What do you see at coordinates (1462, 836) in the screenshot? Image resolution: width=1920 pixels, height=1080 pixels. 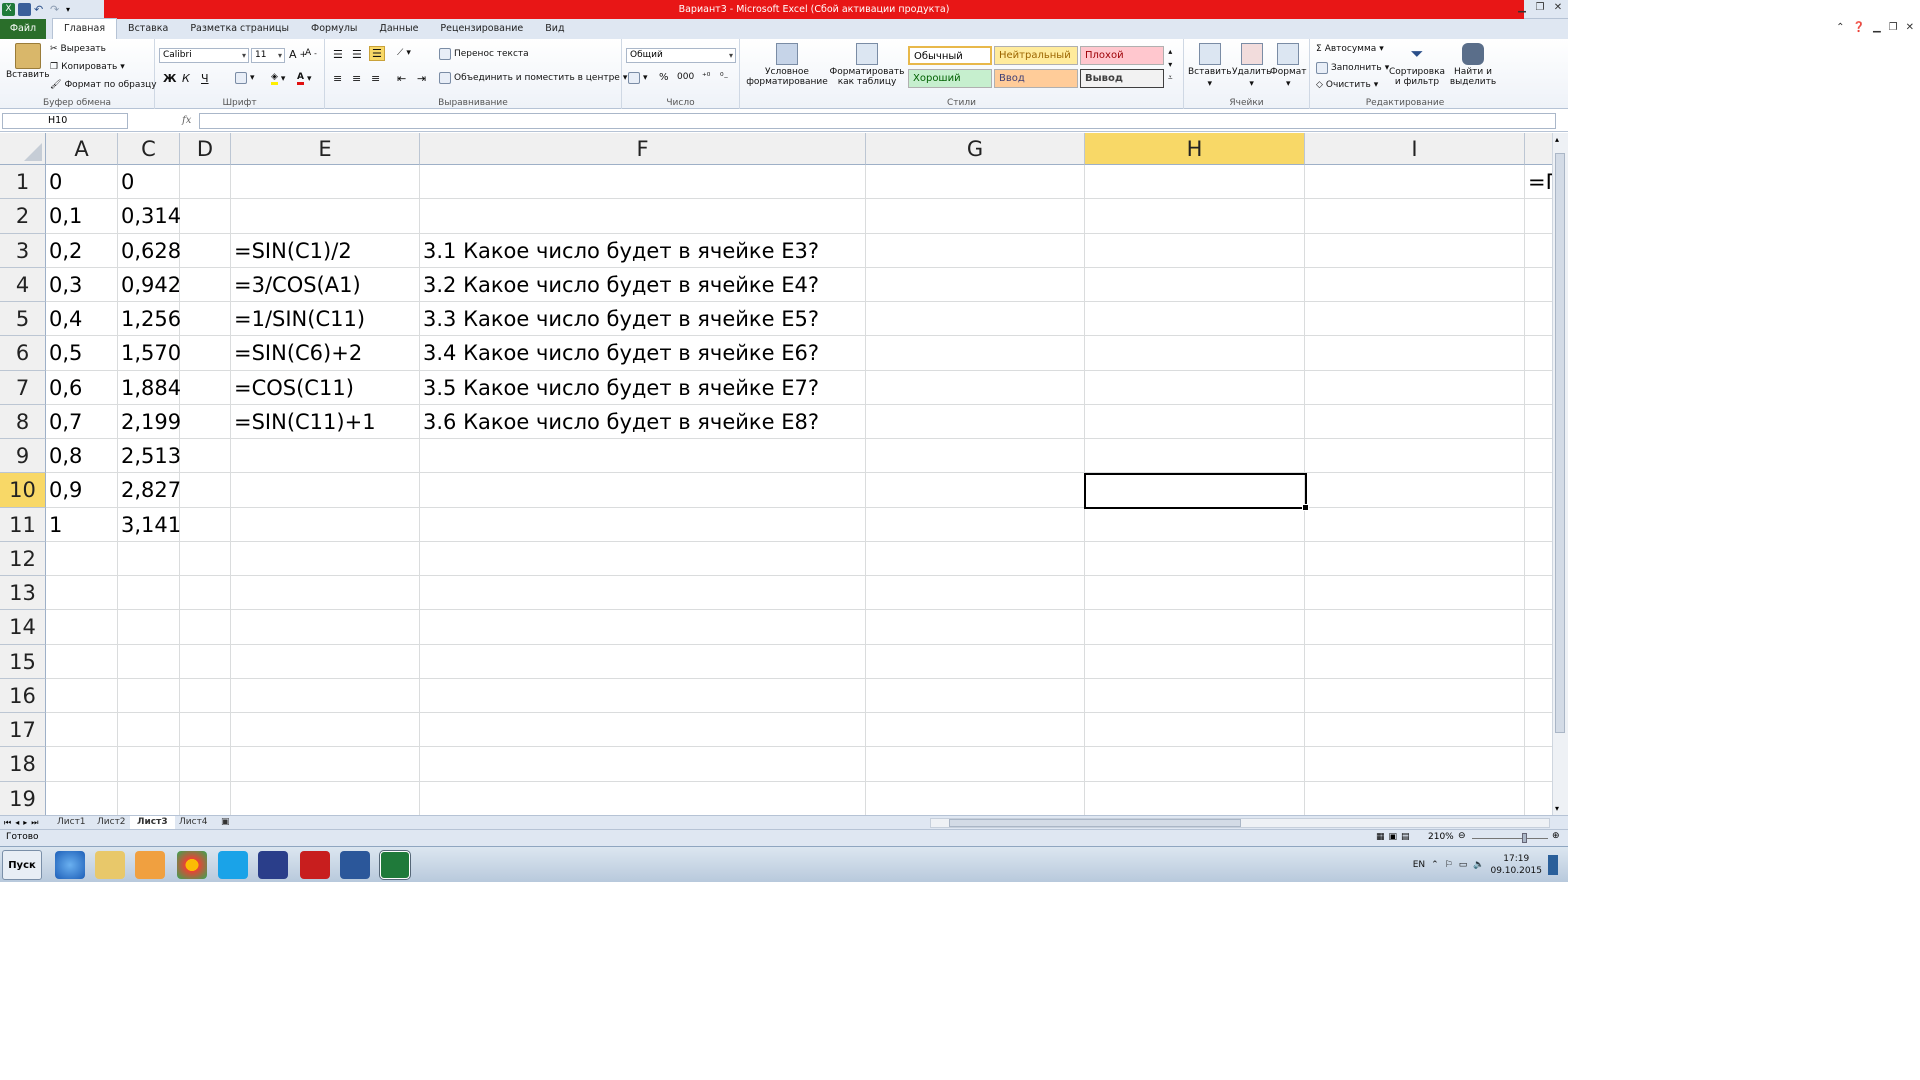 I see `zoom-out-icon: ⊖` at bounding box center [1462, 836].